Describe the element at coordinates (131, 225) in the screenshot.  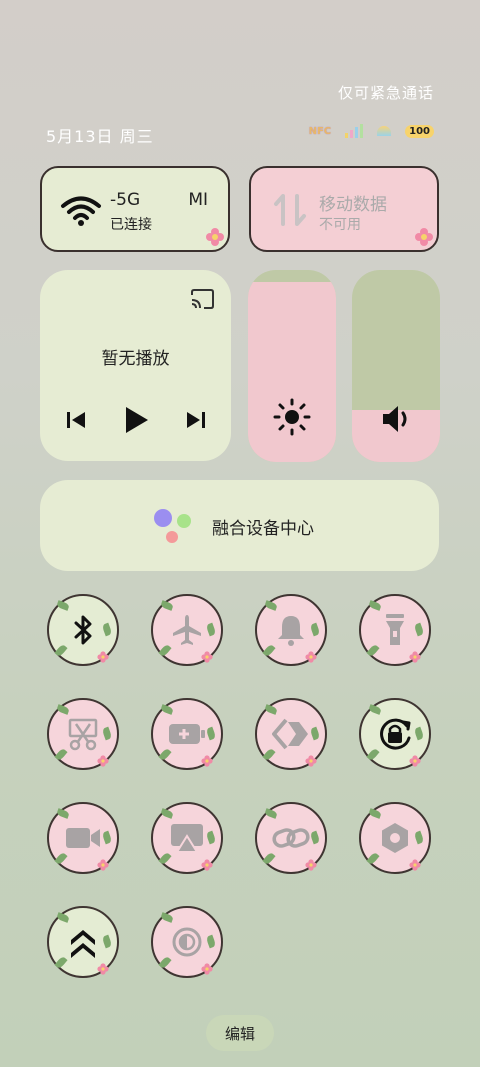
I see `wifi-state: 已连接` at that location.